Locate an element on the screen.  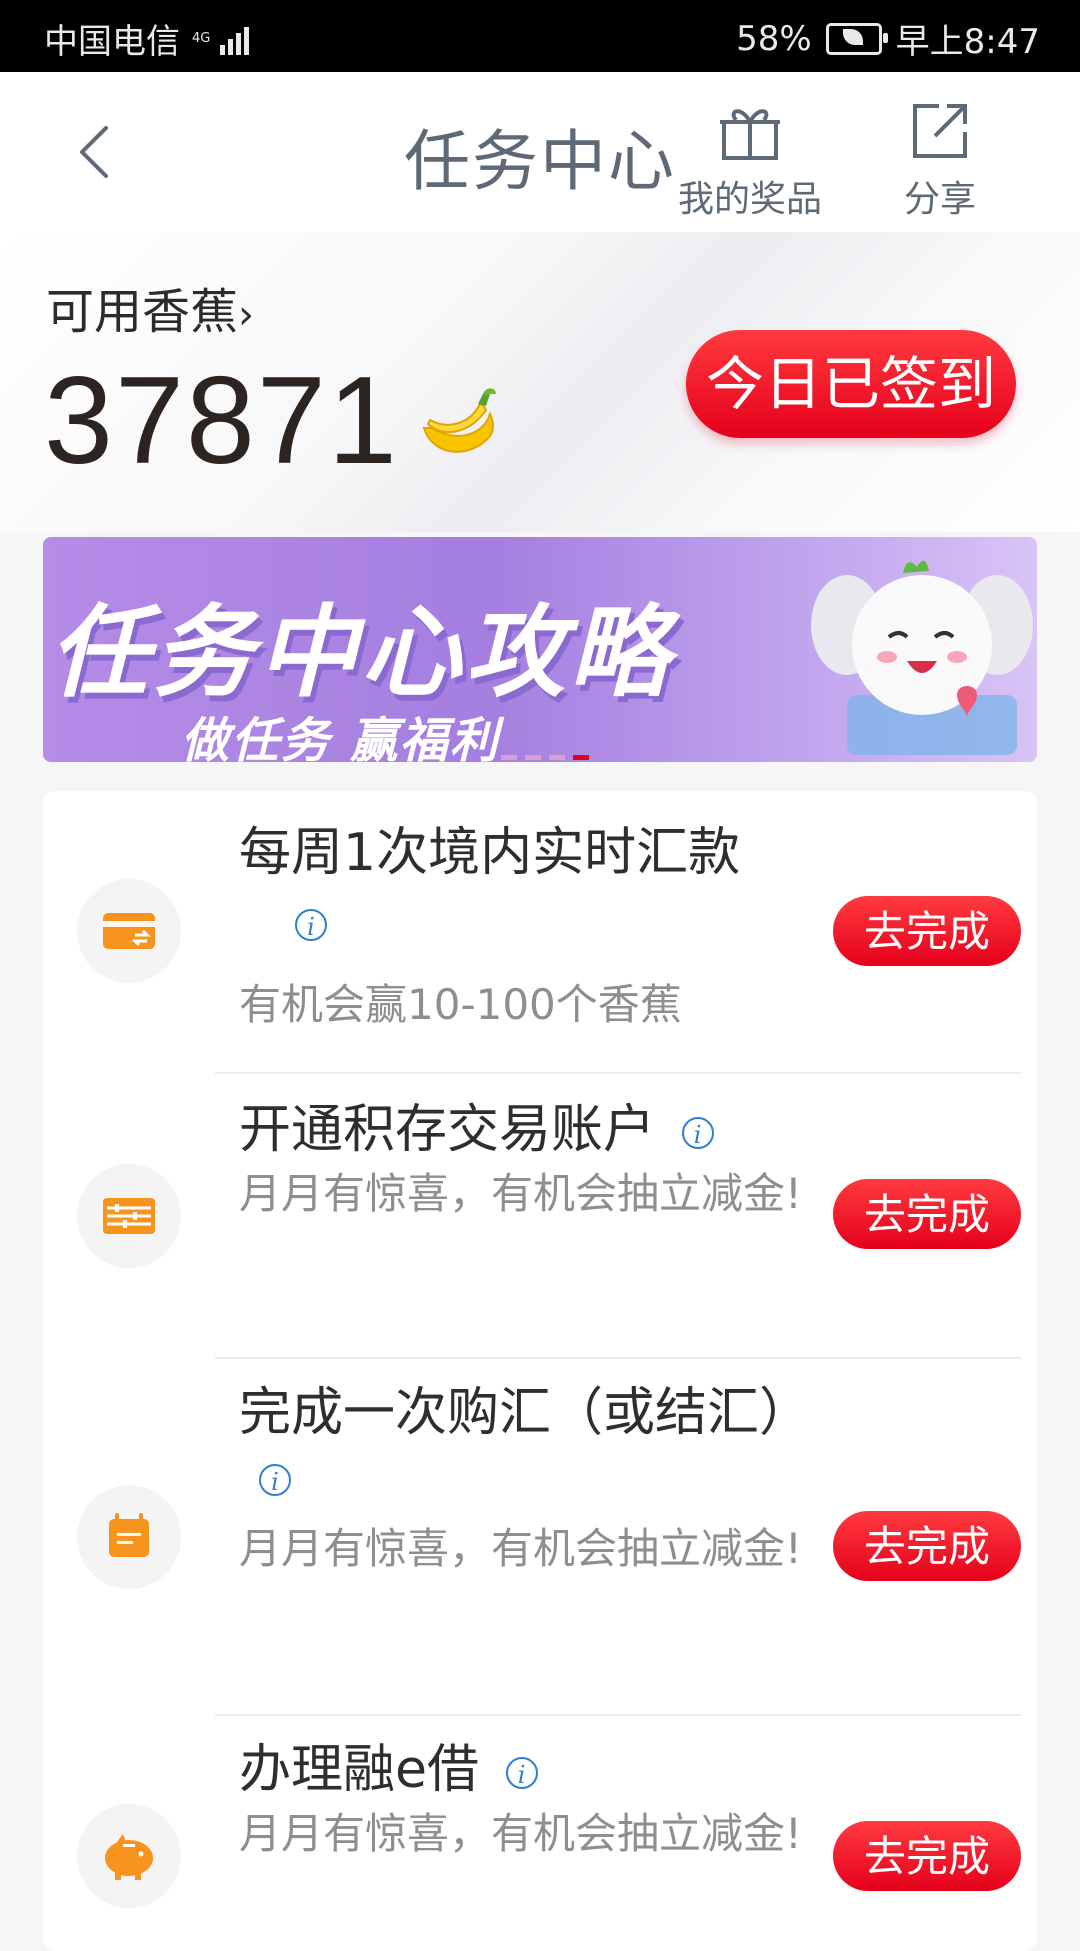
banner-pagination is located at coordinates (545, 757).